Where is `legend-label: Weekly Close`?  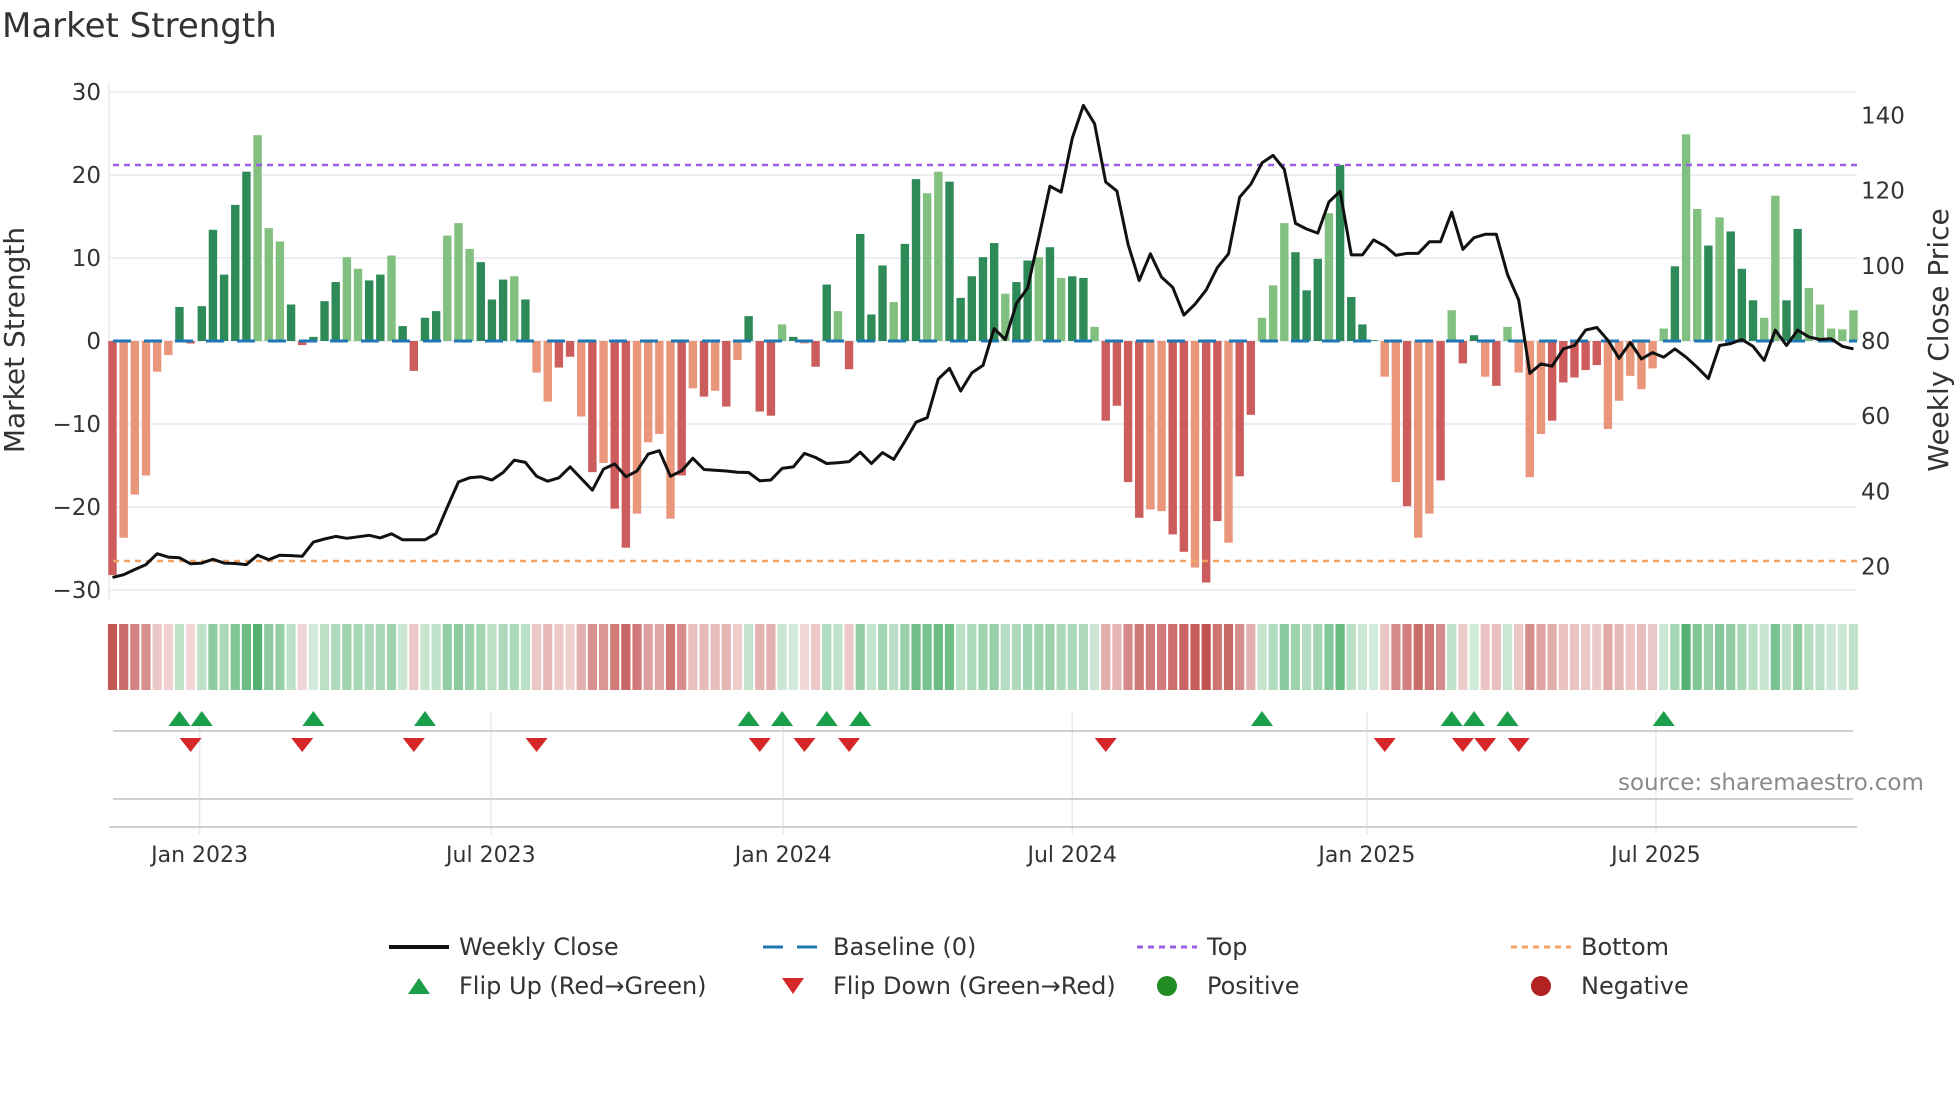 legend-label: Weekly Close is located at coordinates (539, 947).